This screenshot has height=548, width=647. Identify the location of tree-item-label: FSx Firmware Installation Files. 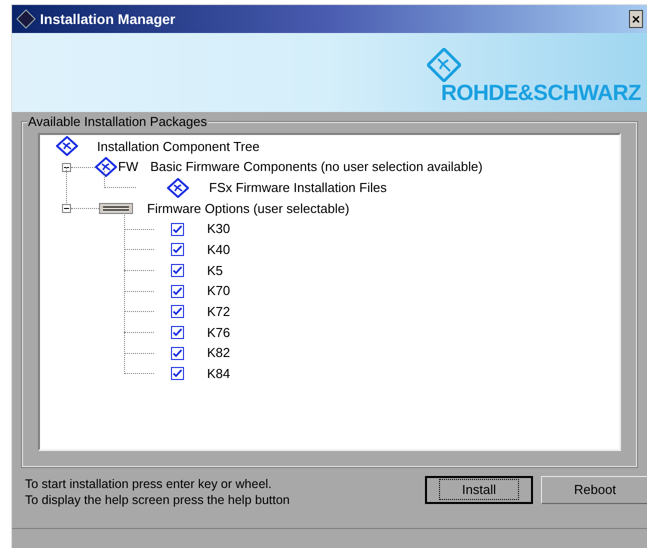
(298, 188).